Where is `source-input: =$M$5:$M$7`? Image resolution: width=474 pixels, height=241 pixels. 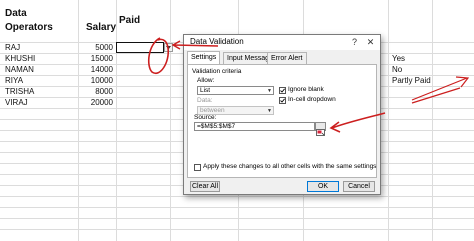 source-input: =$M$5:$M$7 is located at coordinates (254, 126).